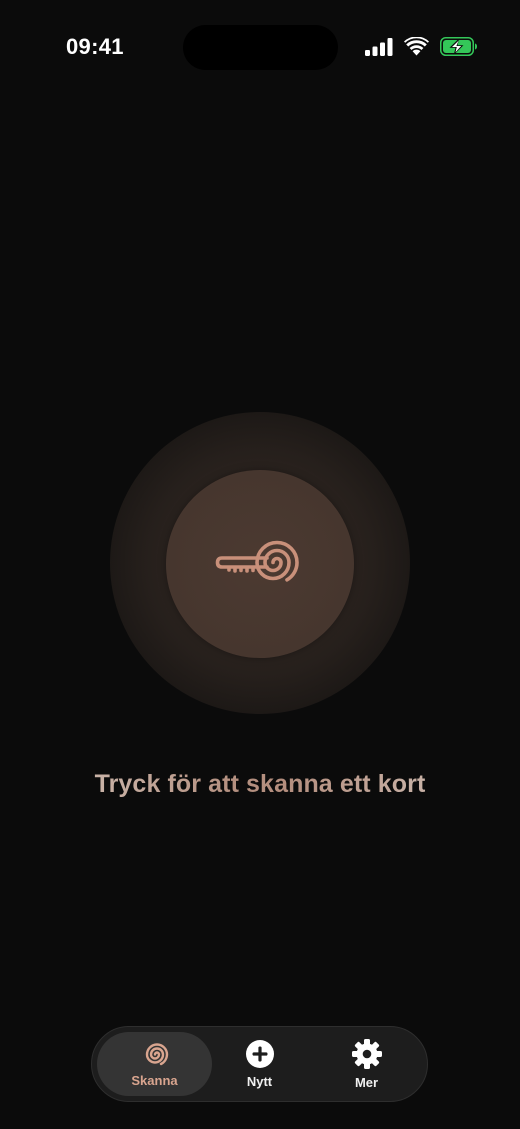 The width and height of the screenshot is (520, 1129). What do you see at coordinates (156, 1054) in the screenshot?
I see `spiral-icon` at bounding box center [156, 1054].